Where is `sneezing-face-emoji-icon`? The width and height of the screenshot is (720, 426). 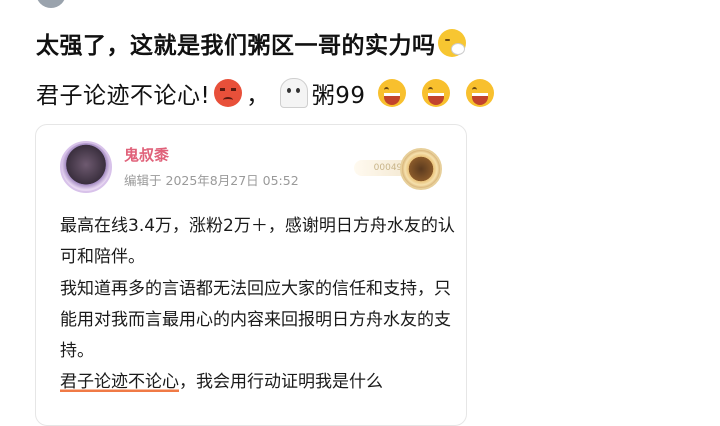 sneezing-face-emoji-icon is located at coordinates (451, 43).